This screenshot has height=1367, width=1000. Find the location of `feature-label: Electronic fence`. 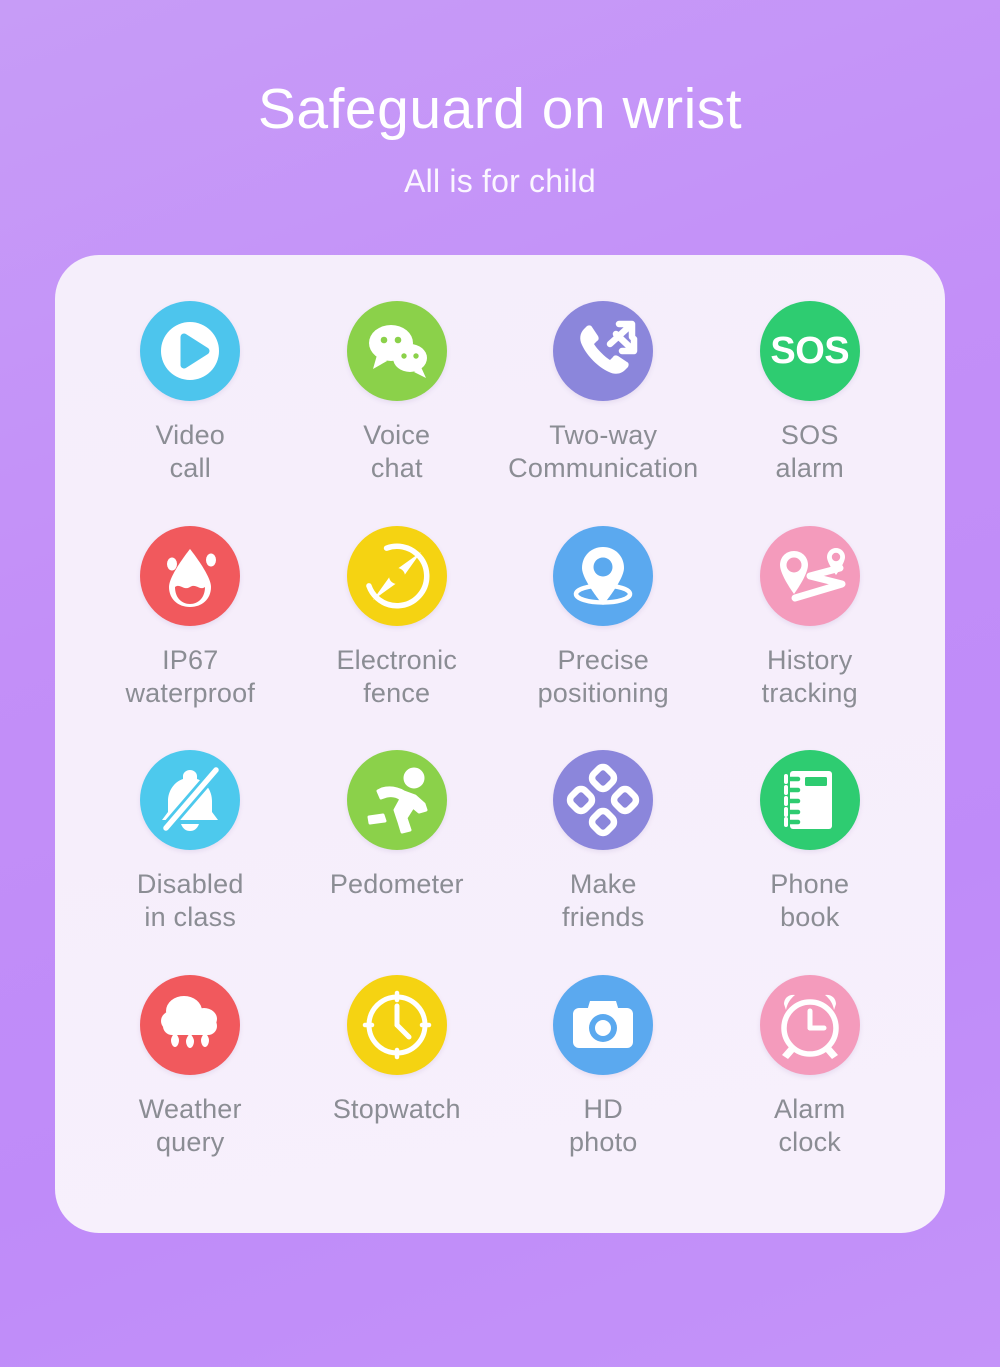

feature-label: Electronic fence is located at coordinates (397, 676).